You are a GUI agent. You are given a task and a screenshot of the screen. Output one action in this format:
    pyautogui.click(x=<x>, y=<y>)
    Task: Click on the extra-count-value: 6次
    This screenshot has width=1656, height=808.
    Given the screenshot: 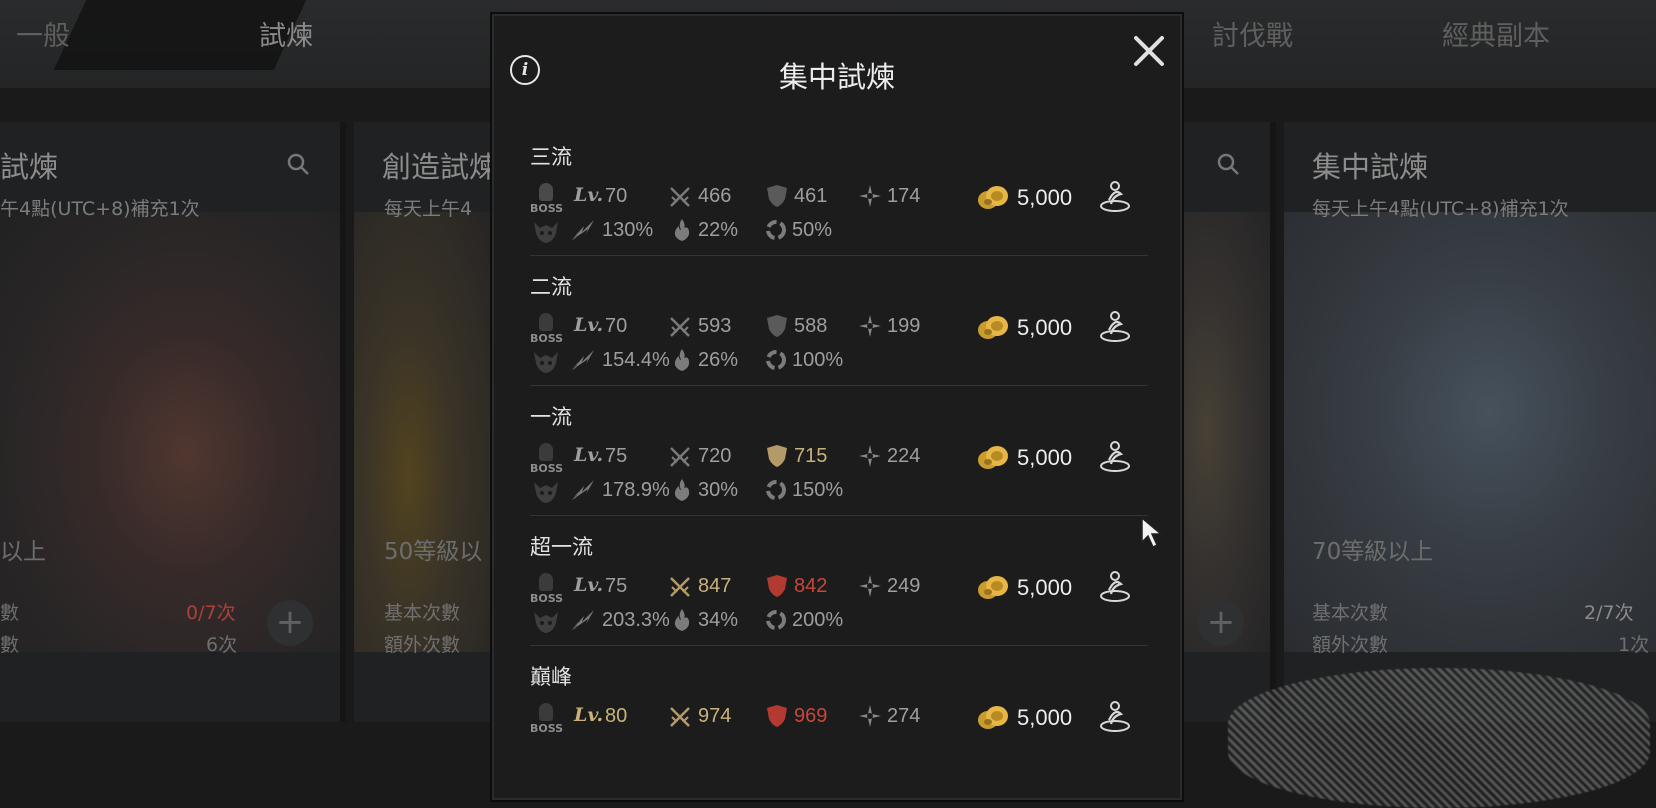 What is the action you would take?
    pyautogui.click(x=222, y=645)
    